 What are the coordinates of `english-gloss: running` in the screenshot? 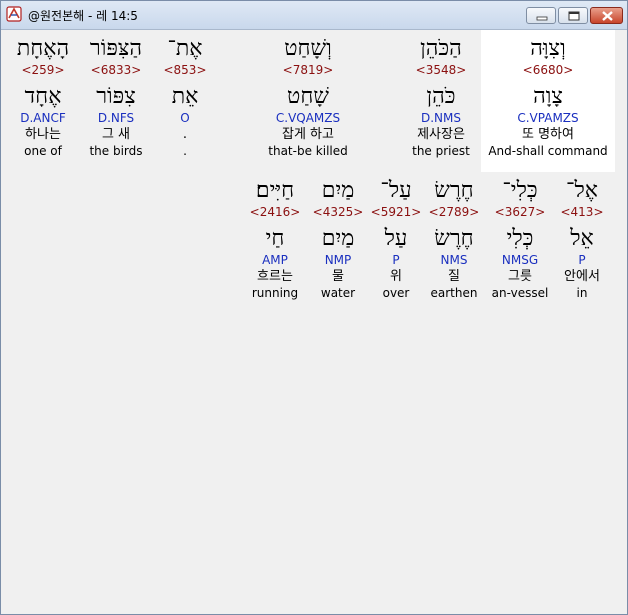 It's located at (275, 293).